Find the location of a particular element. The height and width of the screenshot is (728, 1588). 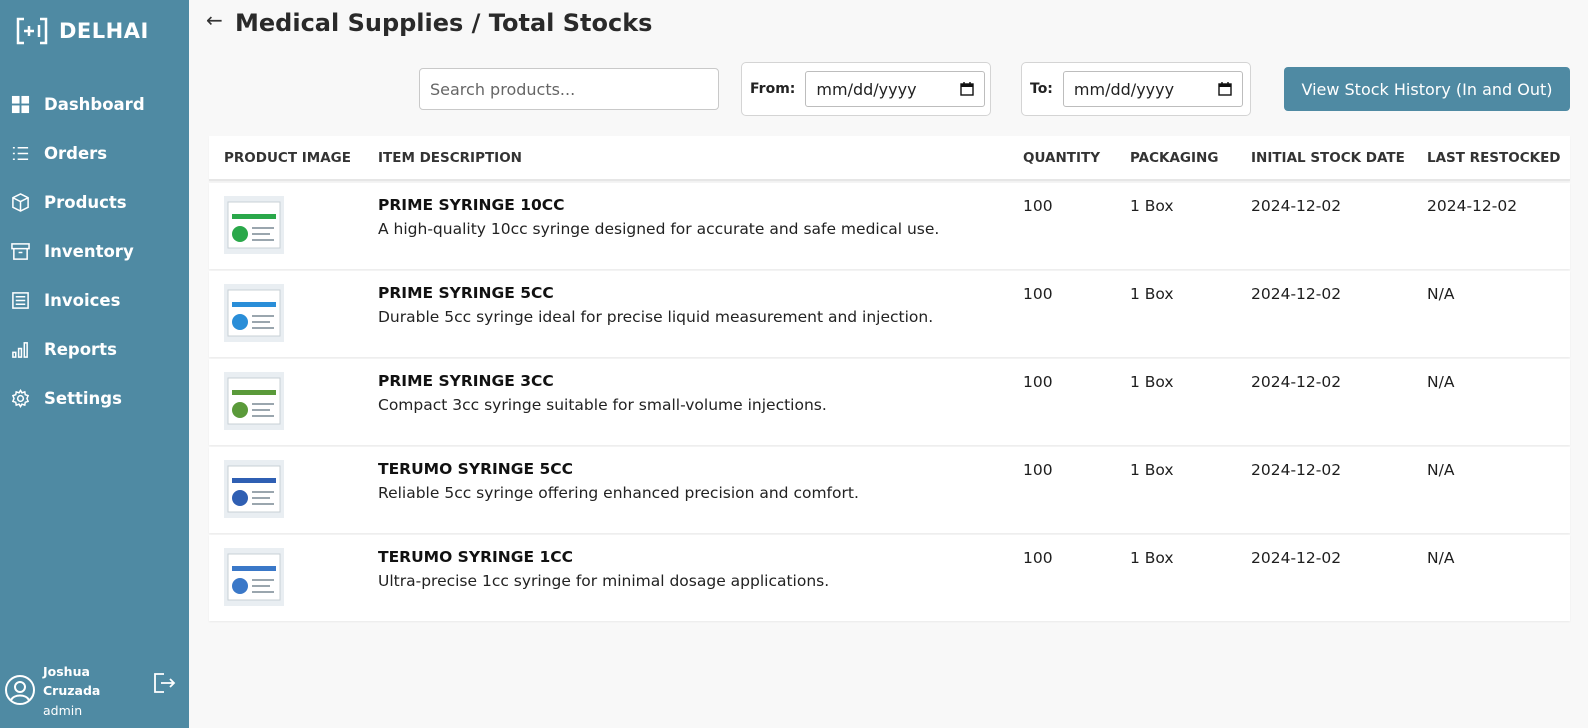

sidebar-item-reports: Reports is located at coordinates (94, 349).